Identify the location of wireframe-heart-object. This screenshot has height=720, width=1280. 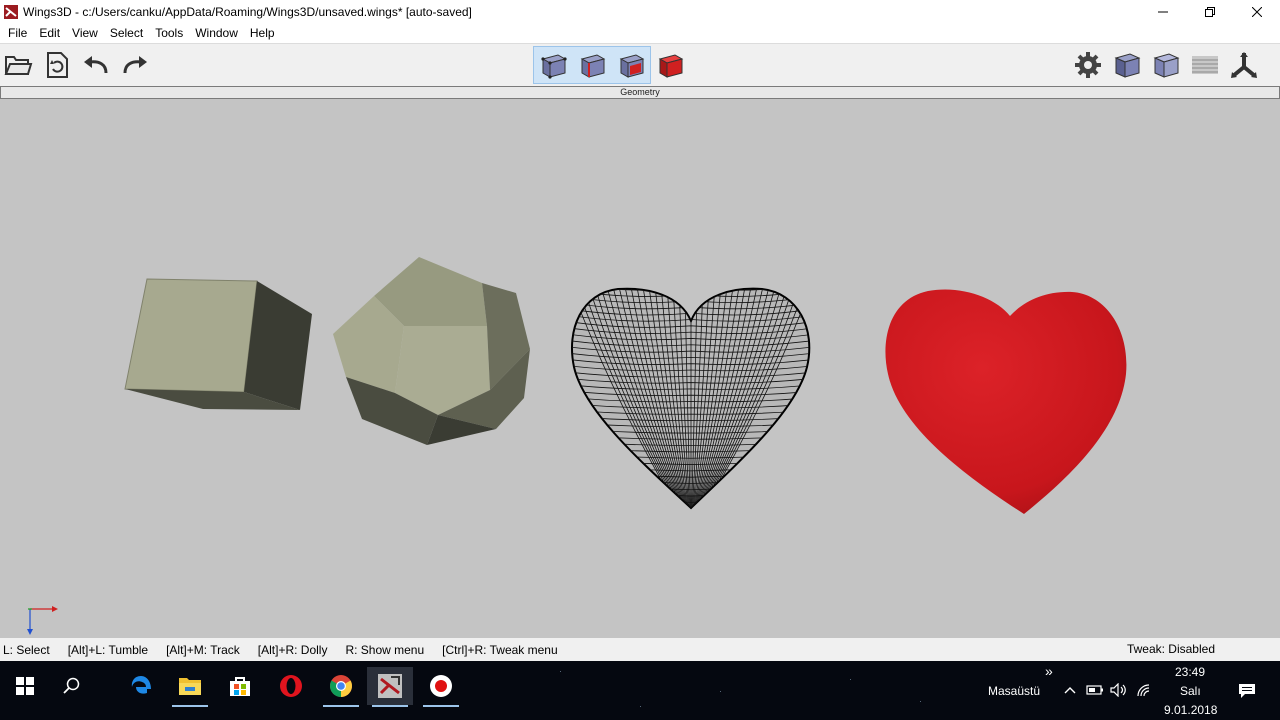
(691, 399).